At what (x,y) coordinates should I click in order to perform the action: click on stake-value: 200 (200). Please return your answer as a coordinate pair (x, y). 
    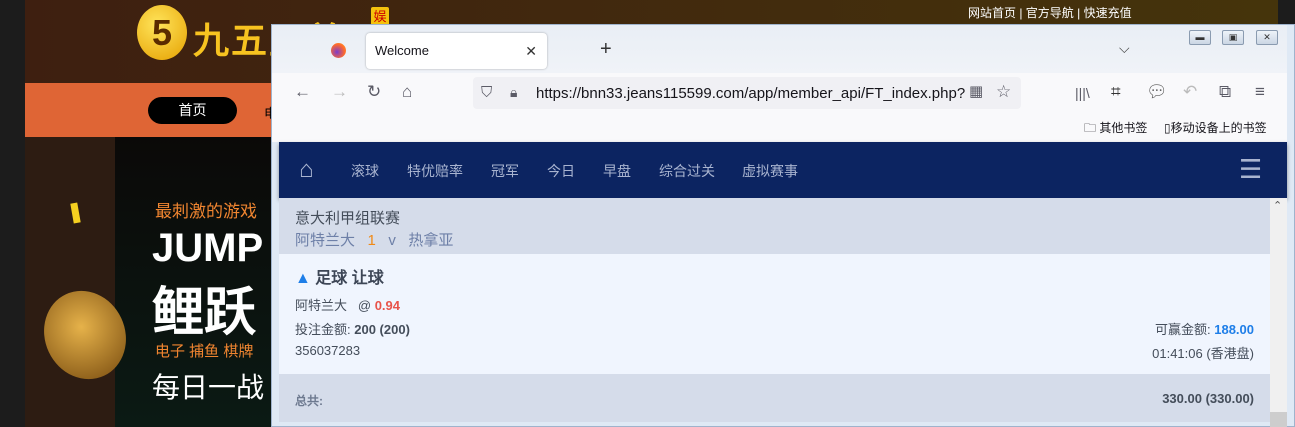
    Looking at the image, I should click on (382, 329).